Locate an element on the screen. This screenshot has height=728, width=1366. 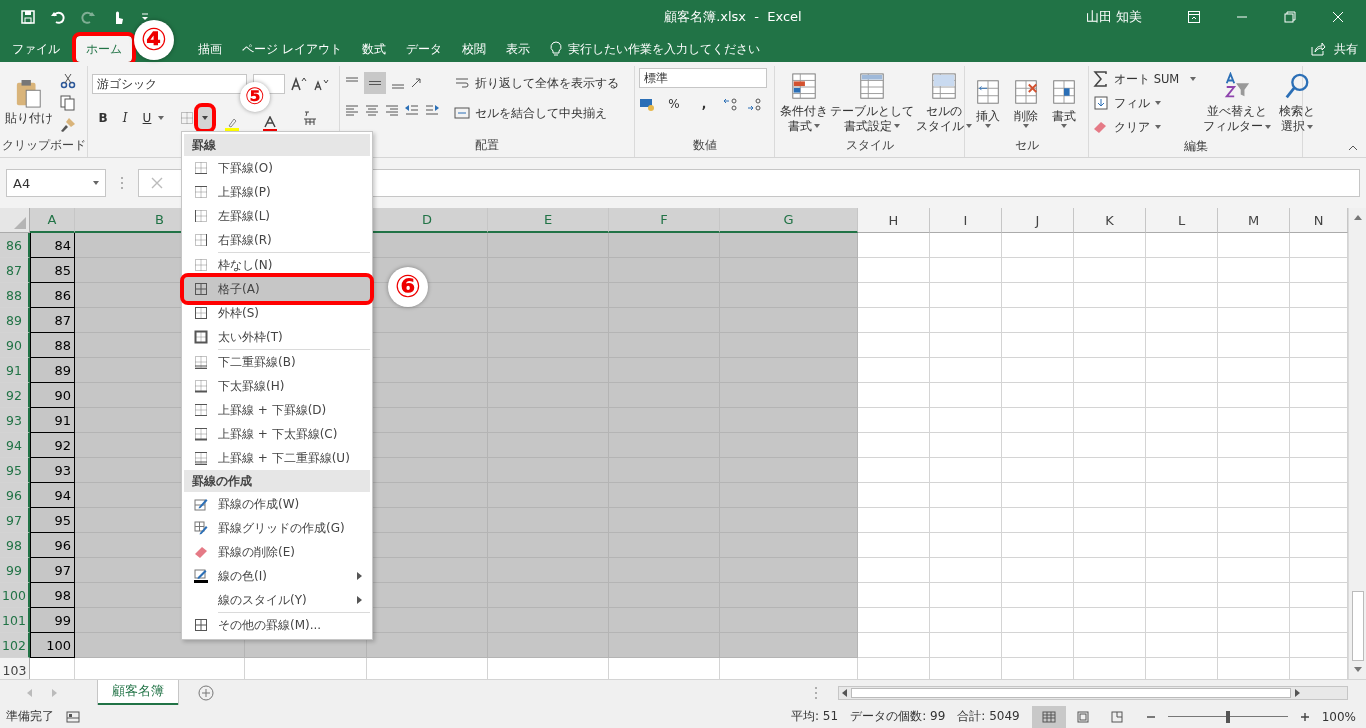
sort-filter-button: 並べ替えと フィルター is located at coordinates (1237, 103).